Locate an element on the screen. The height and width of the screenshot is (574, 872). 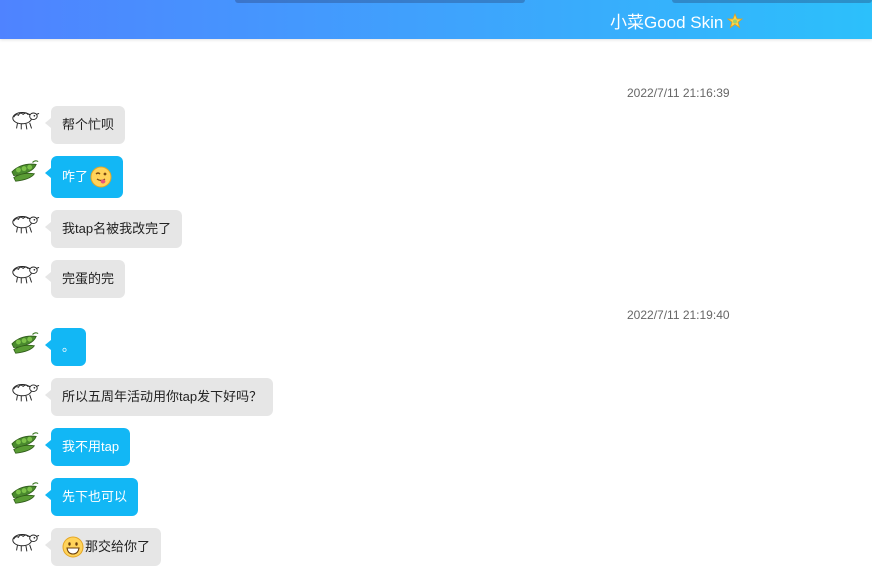
message-text: 。 is located at coordinates (69, 346).